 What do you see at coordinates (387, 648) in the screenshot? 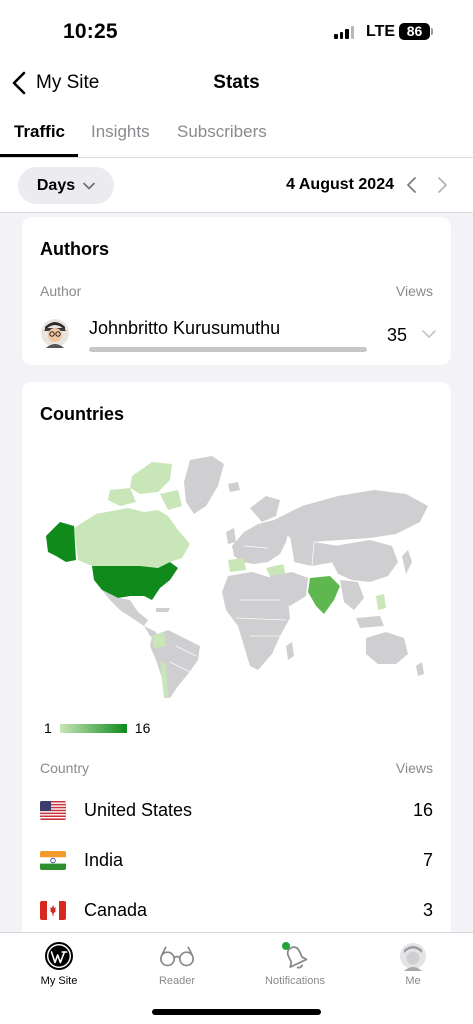
I see `australia-region` at bounding box center [387, 648].